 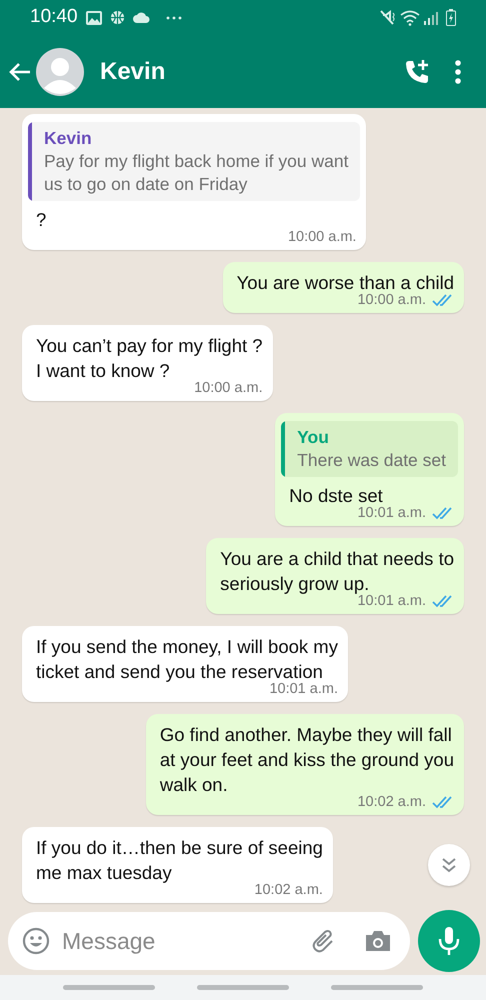 I want to click on message-text: You are worse than a child, so click(x=345, y=282).